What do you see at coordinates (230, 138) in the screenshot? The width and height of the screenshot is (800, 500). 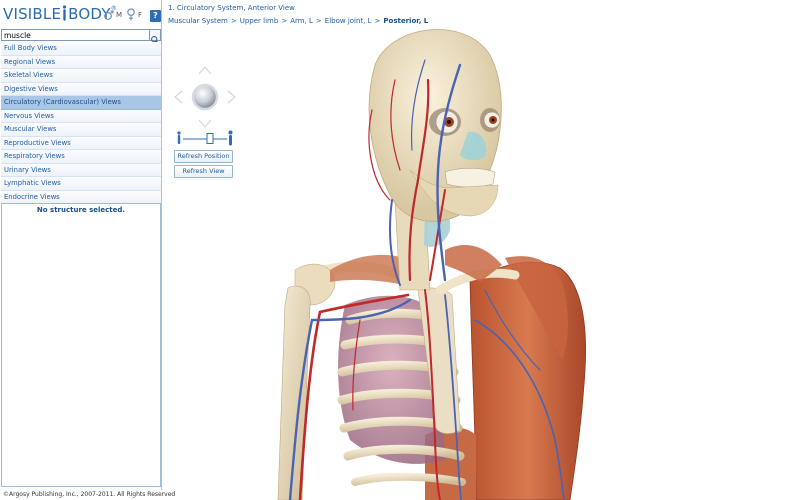 I see `large-person-icon` at bounding box center [230, 138].